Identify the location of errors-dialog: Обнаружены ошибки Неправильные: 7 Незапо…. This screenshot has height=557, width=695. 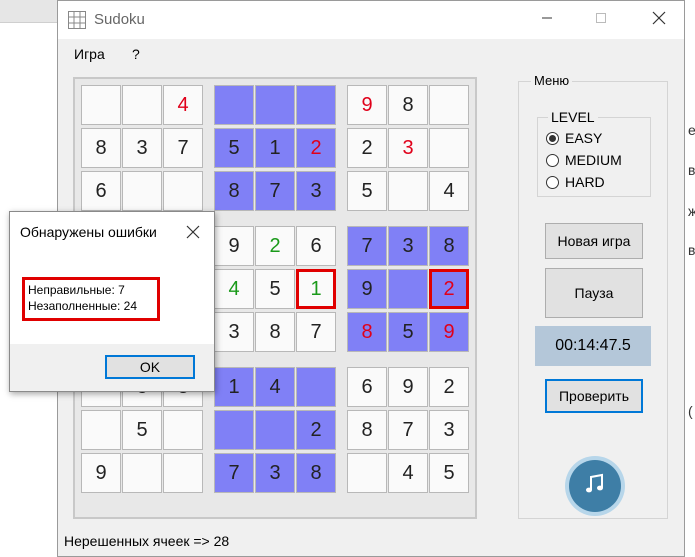
(112, 301).